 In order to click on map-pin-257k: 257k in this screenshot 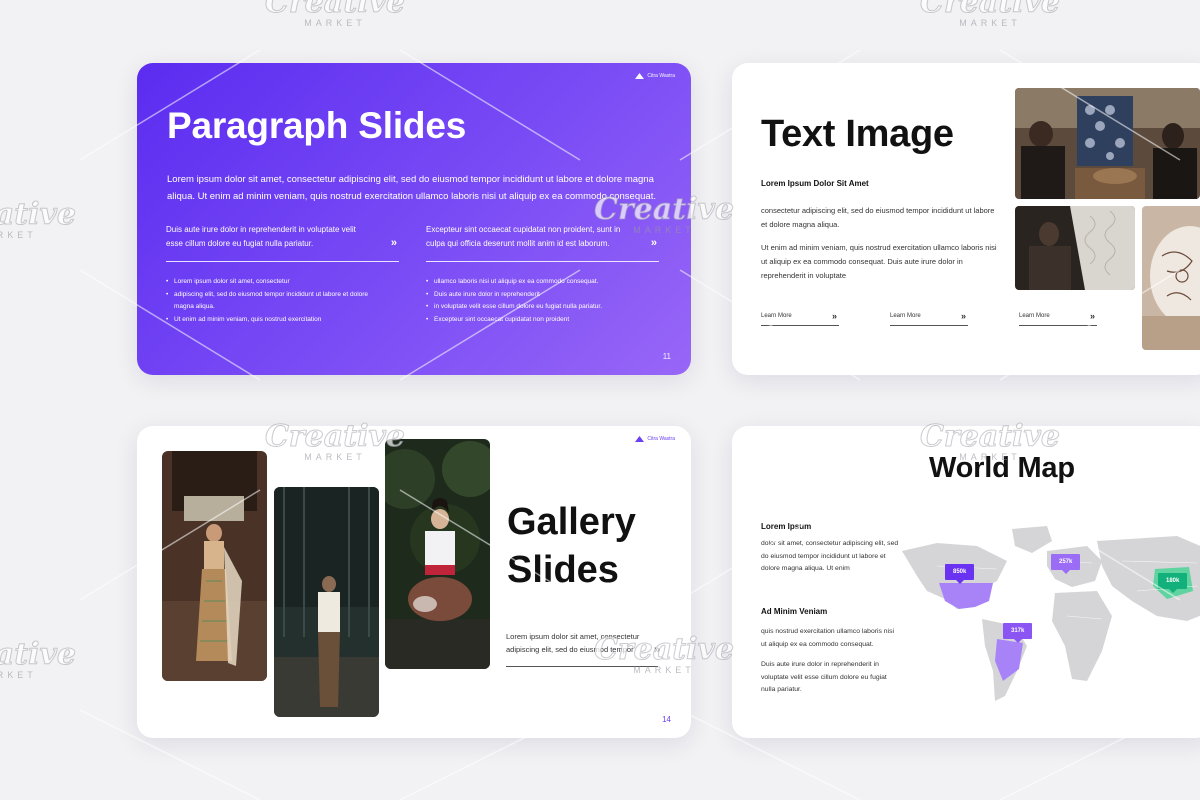, I will do `click(1066, 564)`.